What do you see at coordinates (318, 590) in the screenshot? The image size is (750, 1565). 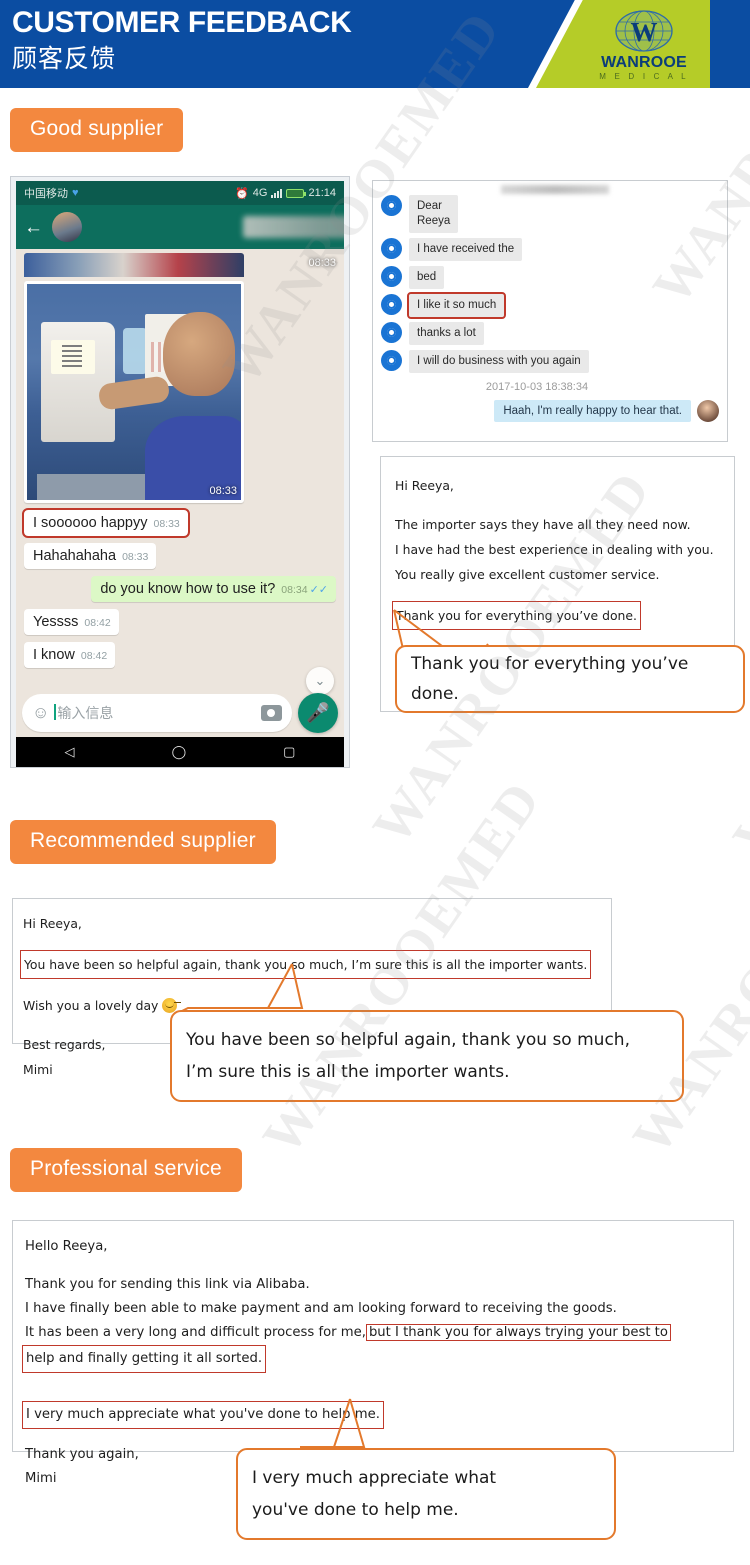 I see `read-receipt-icon: ✓✓` at bounding box center [318, 590].